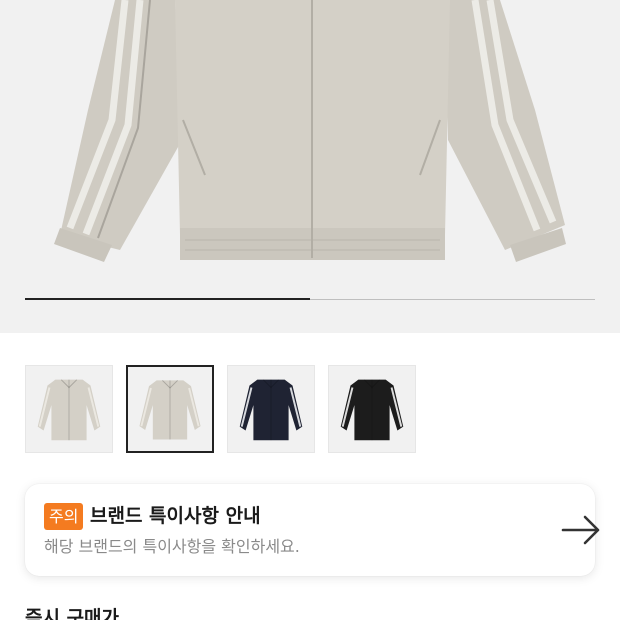 The height and width of the screenshot is (620, 620). Describe the element at coordinates (167, 299) in the screenshot. I see `gallery-progress-fill` at that location.